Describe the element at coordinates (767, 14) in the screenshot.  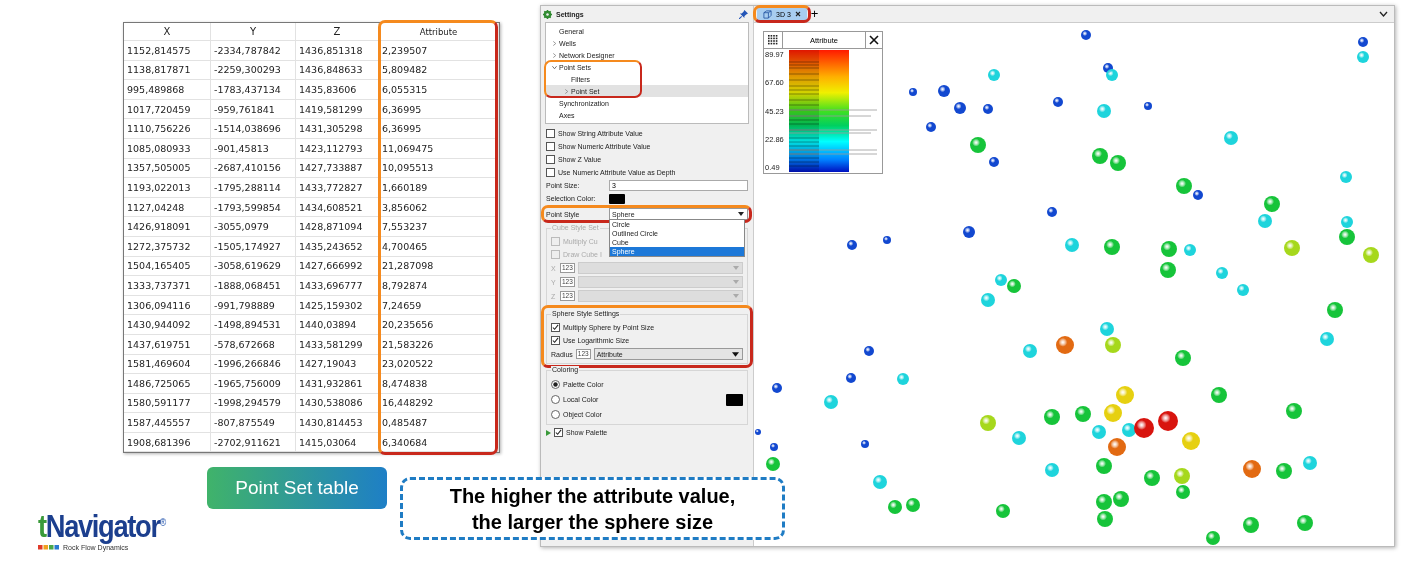
I see `cube-icon` at that location.